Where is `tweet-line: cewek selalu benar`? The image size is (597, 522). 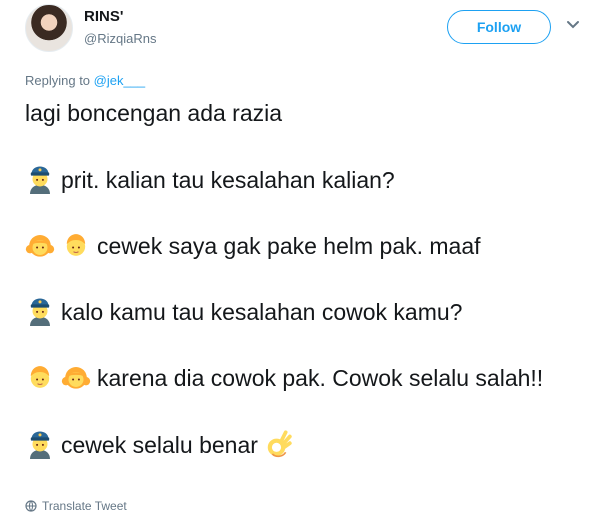 tweet-line: cewek selalu benar is located at coordinates (305, 444).